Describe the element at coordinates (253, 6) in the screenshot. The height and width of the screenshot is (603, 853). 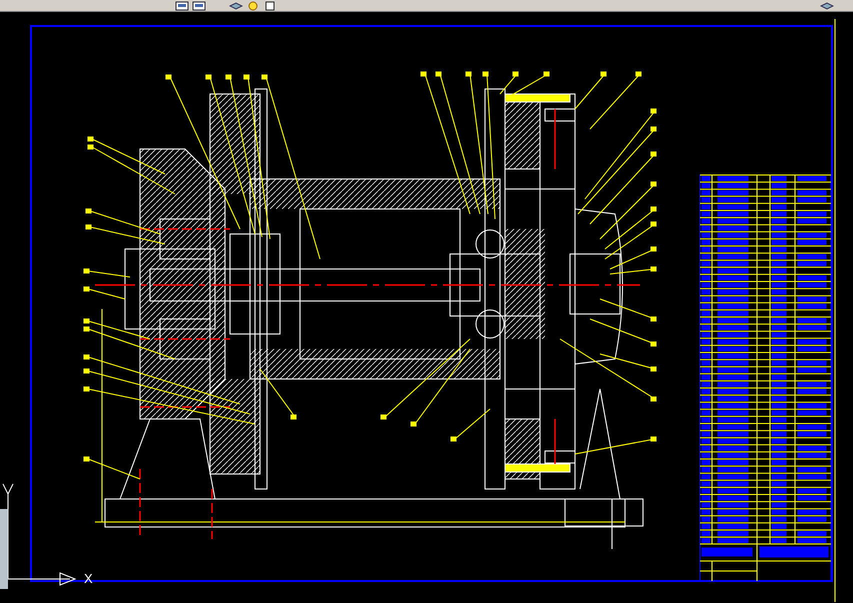
I see `bulb-icon` at that location.